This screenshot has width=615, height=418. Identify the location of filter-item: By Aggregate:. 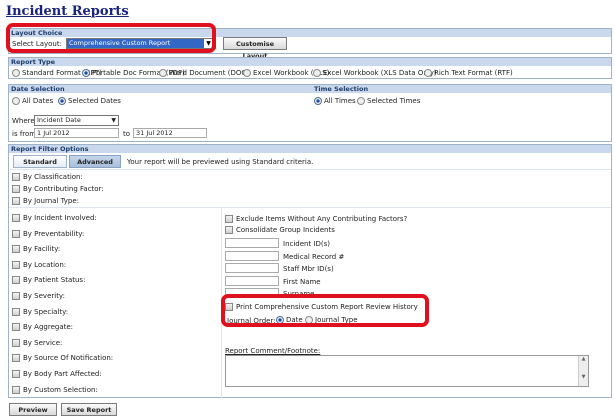
(42, 327).